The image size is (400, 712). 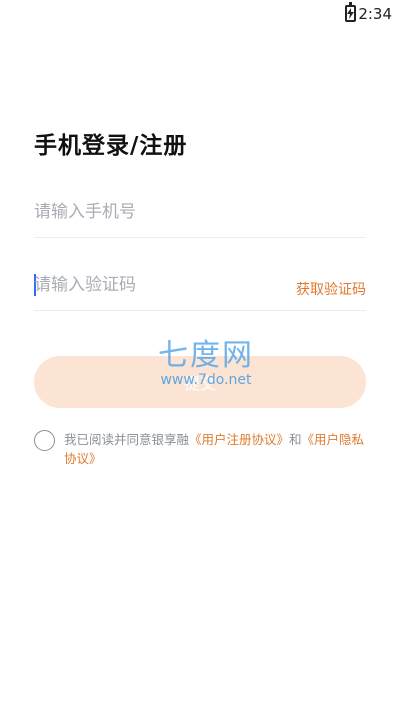 I want to click on status-bar: 2:34, so click(x=200, y=14).